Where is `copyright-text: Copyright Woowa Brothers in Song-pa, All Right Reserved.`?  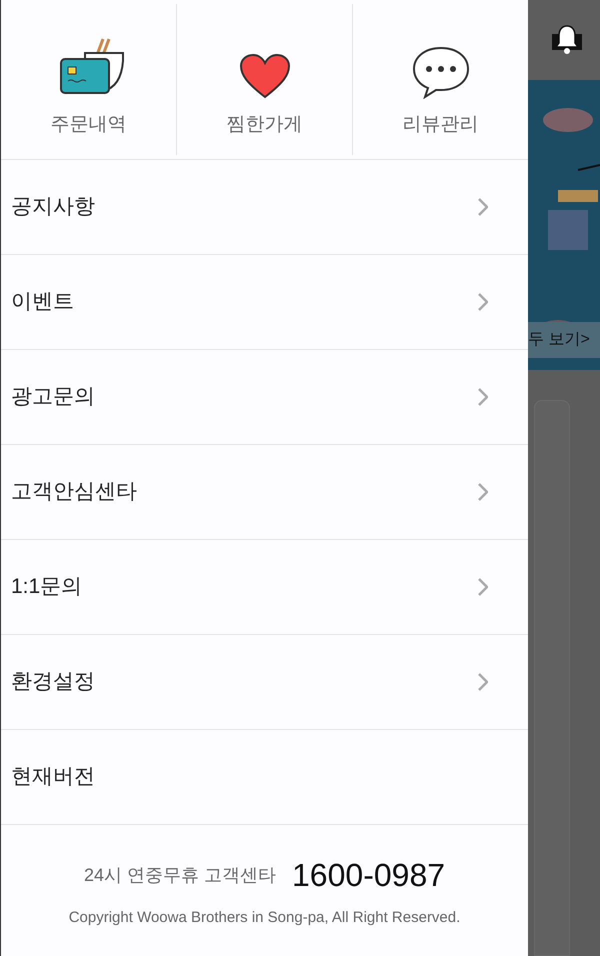 copyright-text: Copyright Woowa Brothers in Song-pa, All Right Reserved. is located at coordinates (264, 918).